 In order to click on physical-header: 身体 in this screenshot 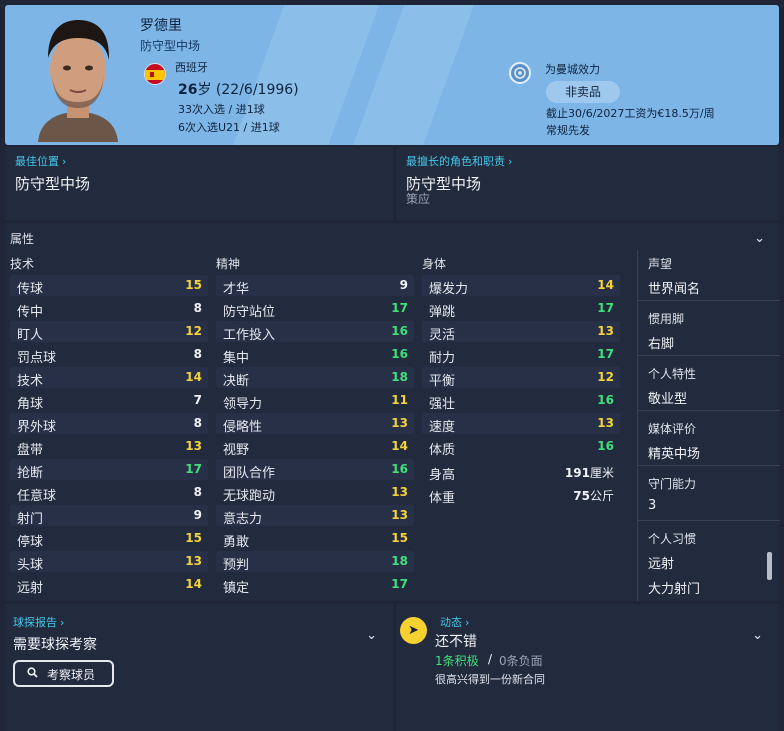, I will do `click(434, 264)`.